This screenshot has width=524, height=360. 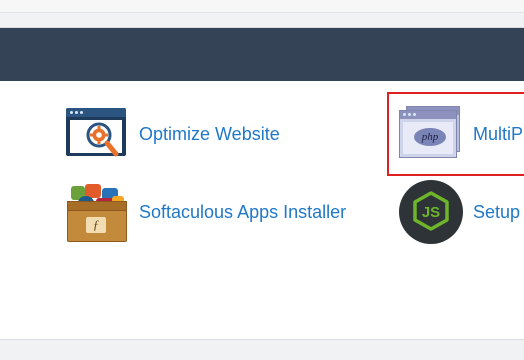 I want to click on softaculous-label: Softaculous Apps Installer, so click(x=243, y=211).